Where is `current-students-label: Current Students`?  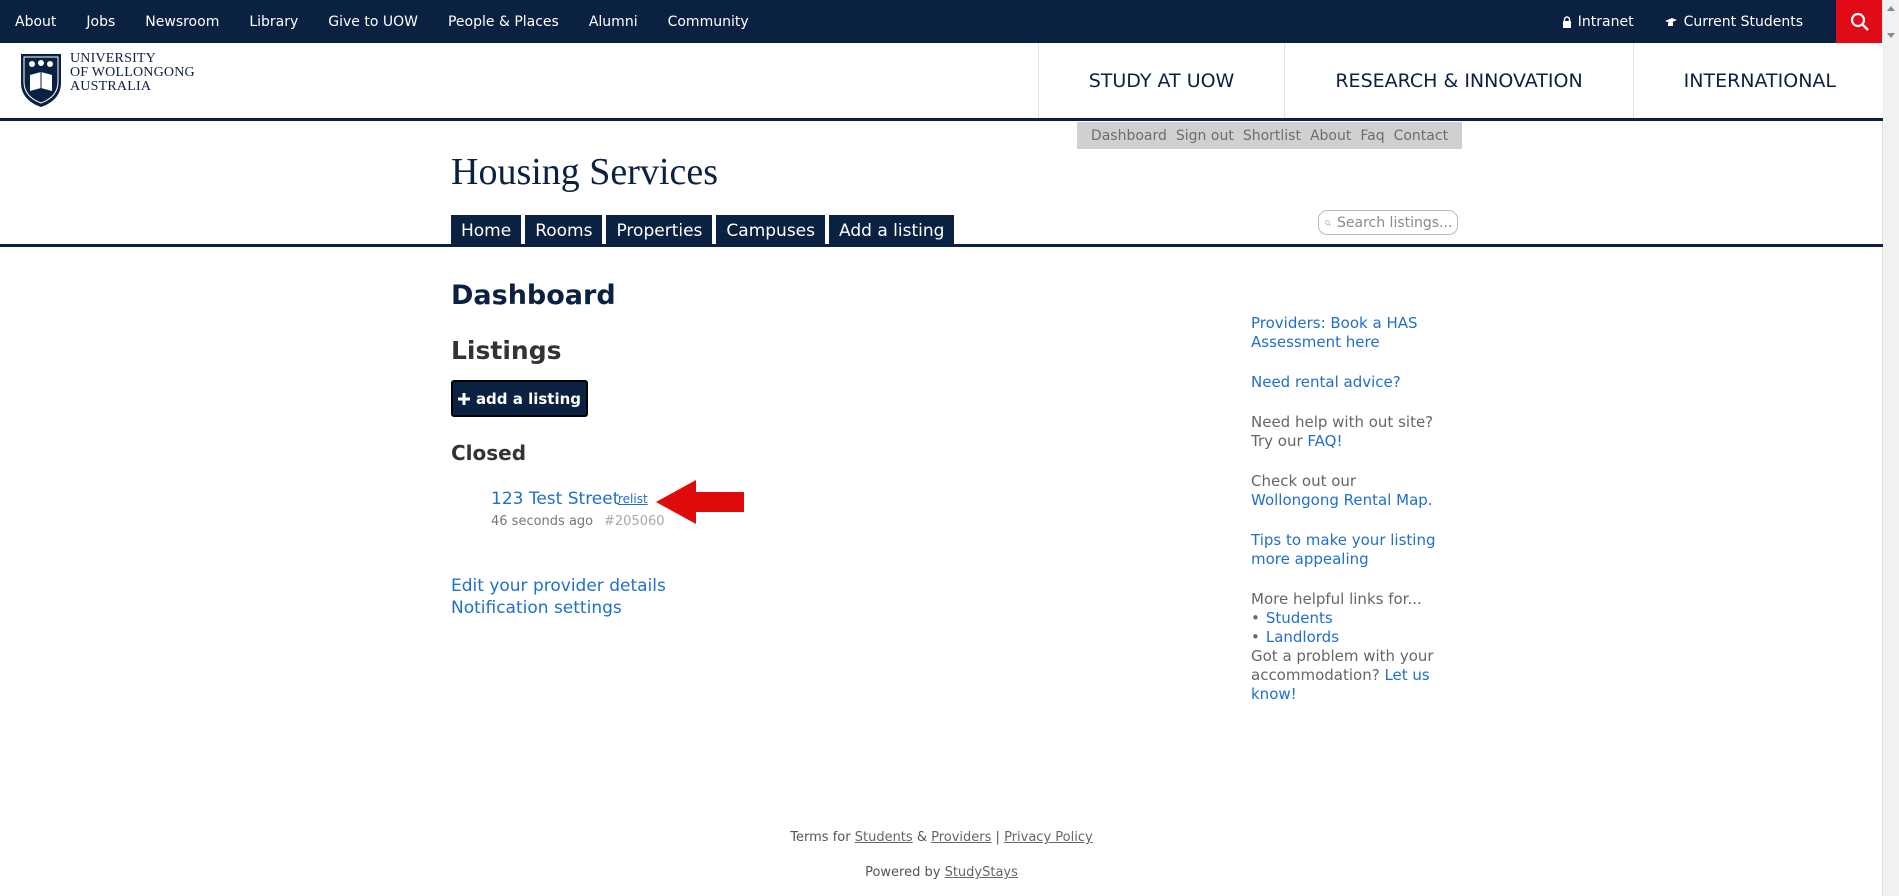 current-students-label: Current Students is located at coordinates (1743, 21).